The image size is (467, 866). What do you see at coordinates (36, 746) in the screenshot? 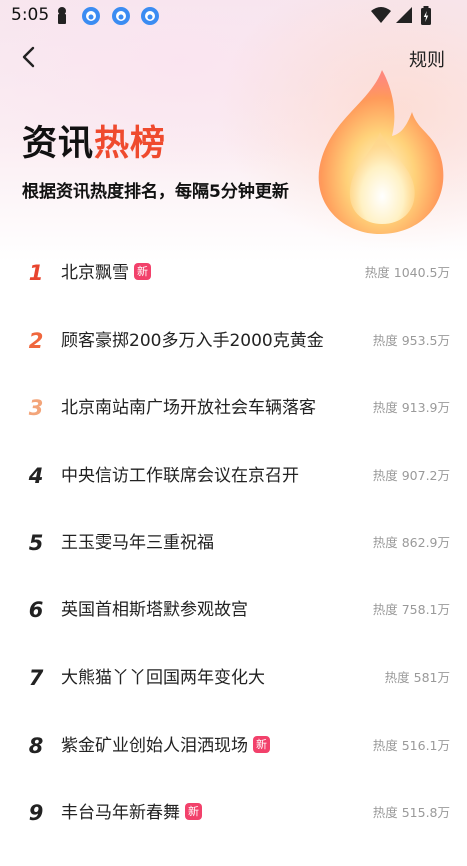
I see `rank-number: 8` at bounding box center [36, 746].